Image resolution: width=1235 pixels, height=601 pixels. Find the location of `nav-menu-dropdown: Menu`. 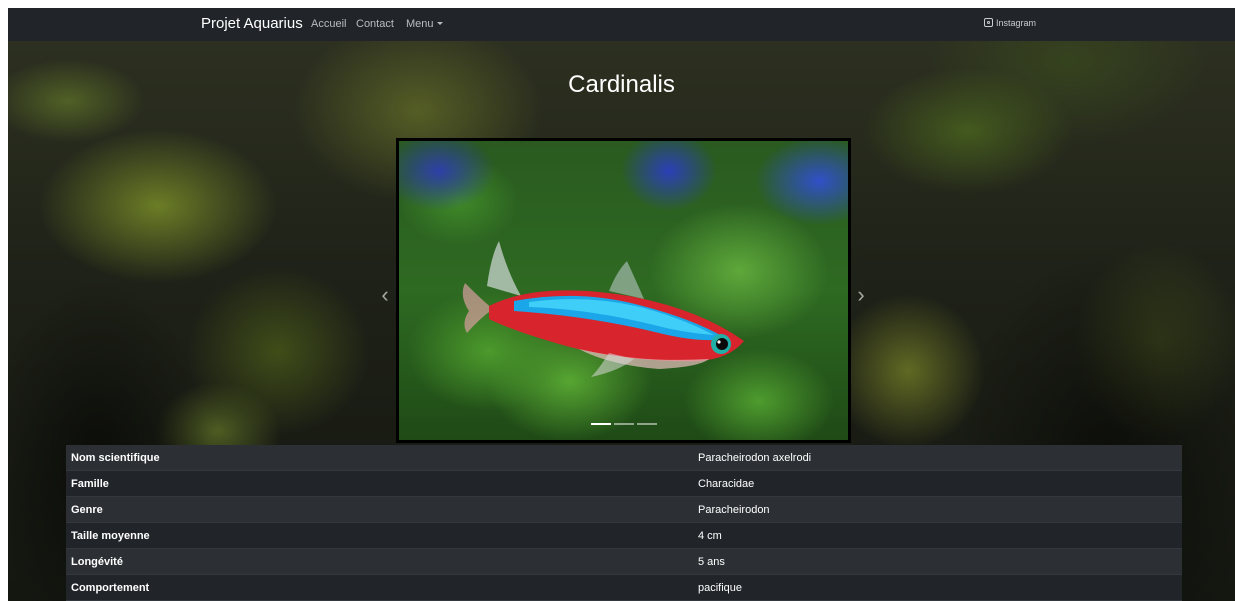

nav-menu-dropdown: Menu is located at coordinates (424, 24).